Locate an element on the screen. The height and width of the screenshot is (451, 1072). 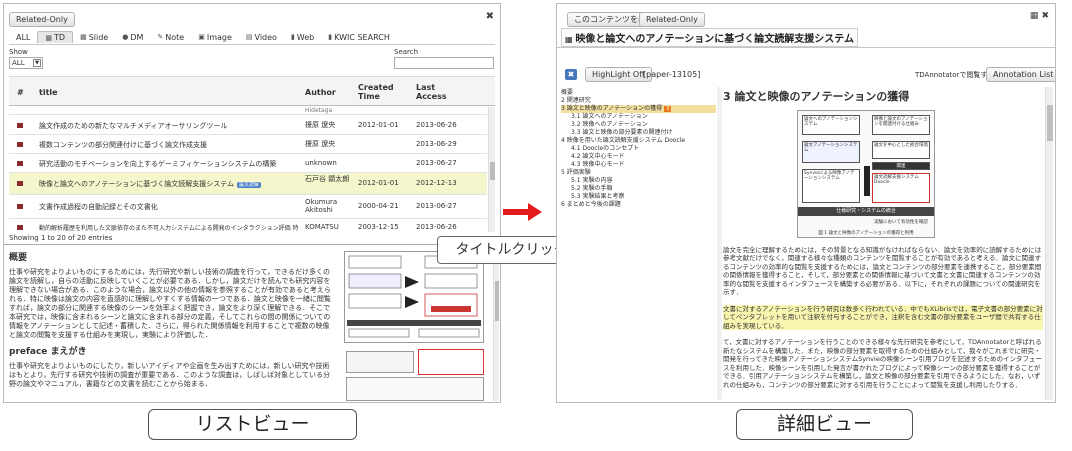
table-row: Hidetaga is located at coordinates (248, 111).